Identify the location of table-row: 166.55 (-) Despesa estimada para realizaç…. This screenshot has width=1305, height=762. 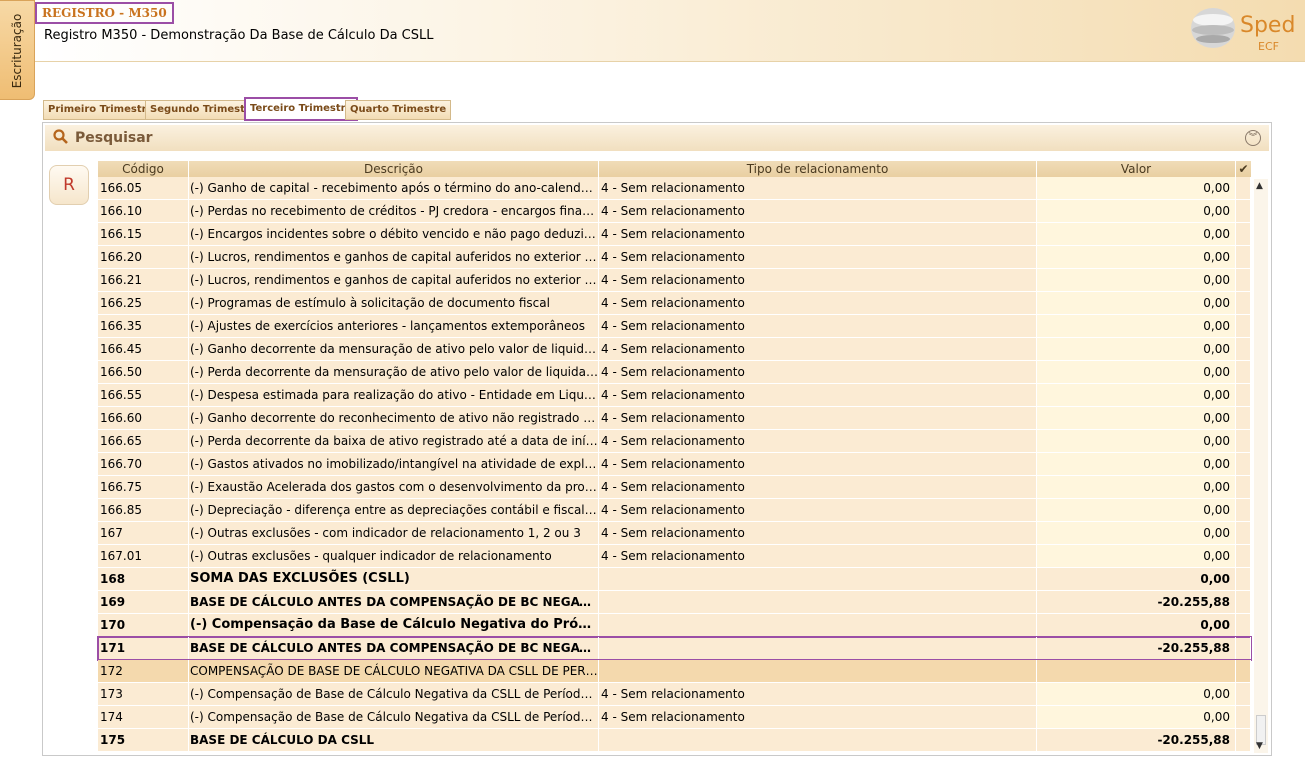
(674, 395).